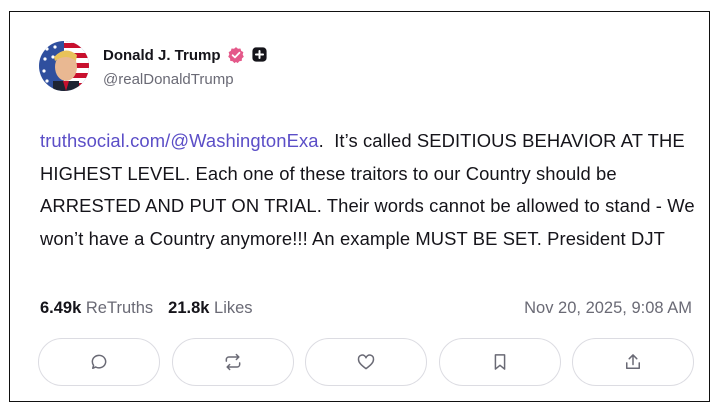 The height and width of the screenshot is (416, 721). What do you see at coordinates (260, 55) in the screenshot?
I see `plus-badge-icon` at bounding box center [260, 55].